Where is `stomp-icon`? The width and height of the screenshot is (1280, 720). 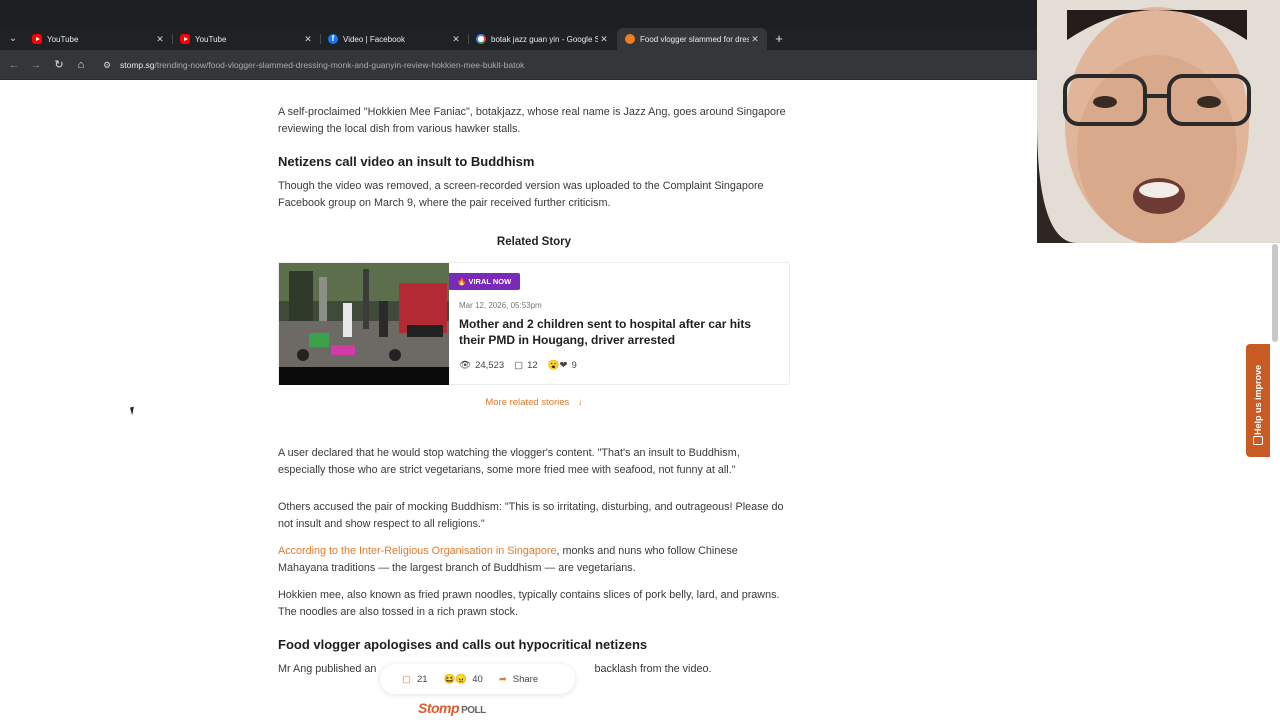 stomp-icon is located at coordinates (630, 39).